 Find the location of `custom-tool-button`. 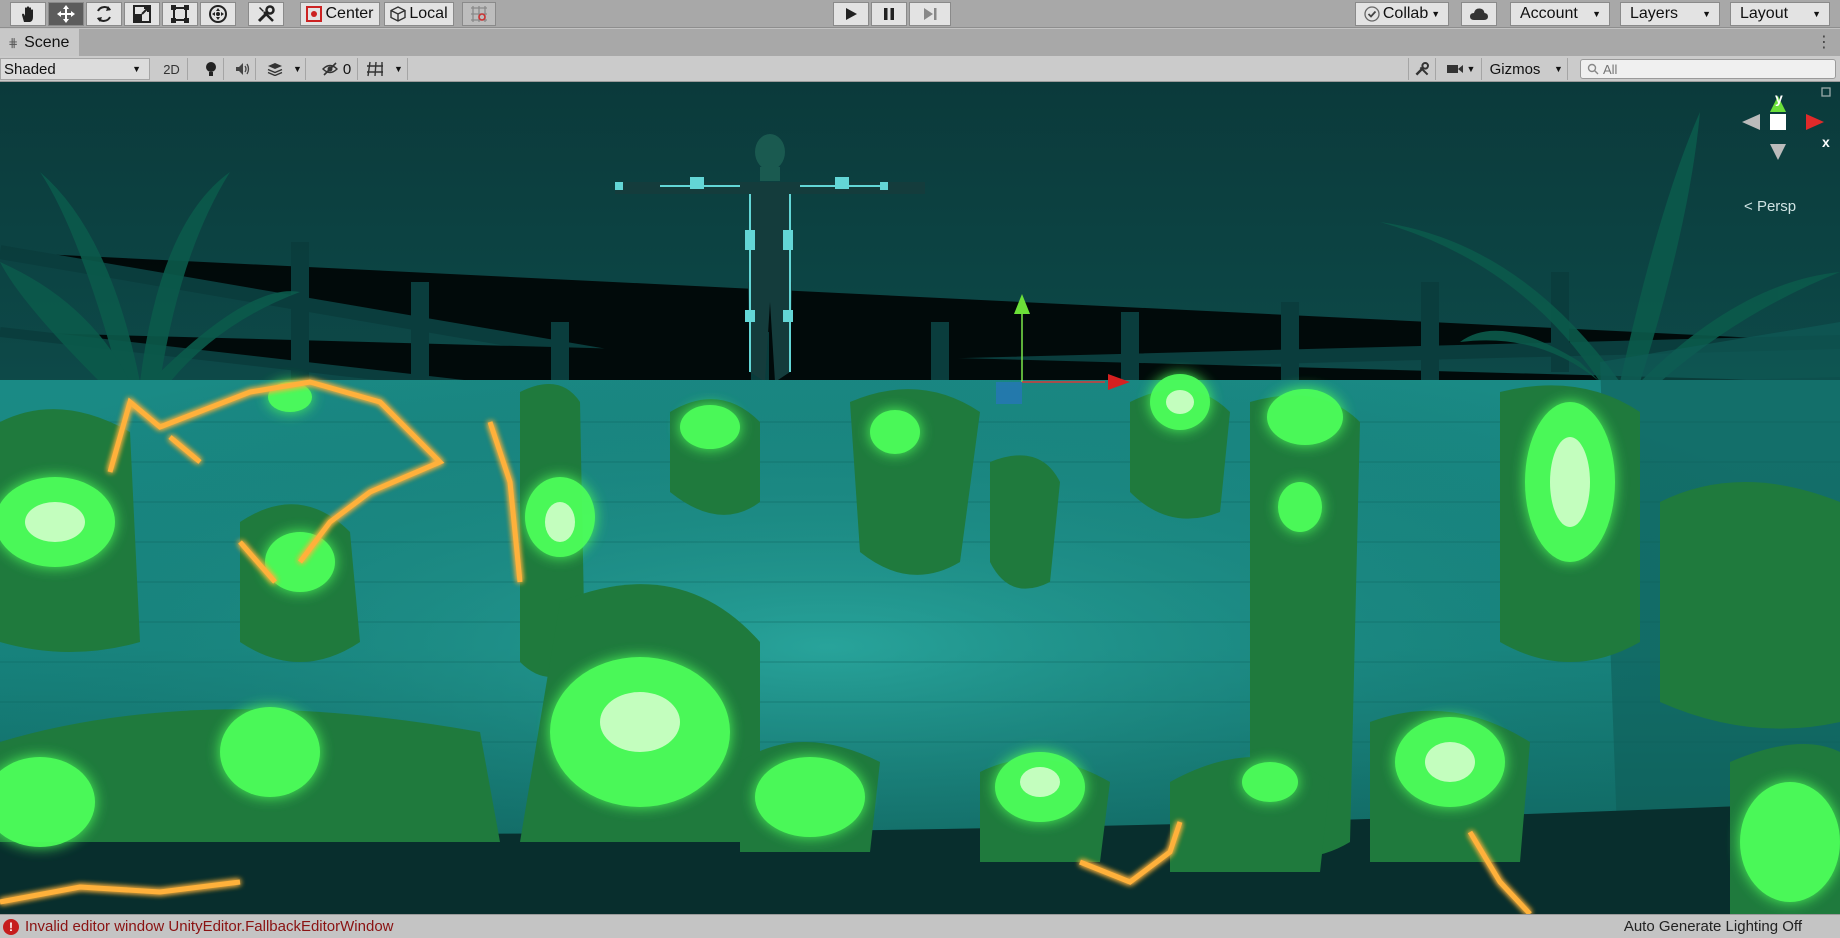

custom-tool-button is located at coordinates (266, 14).